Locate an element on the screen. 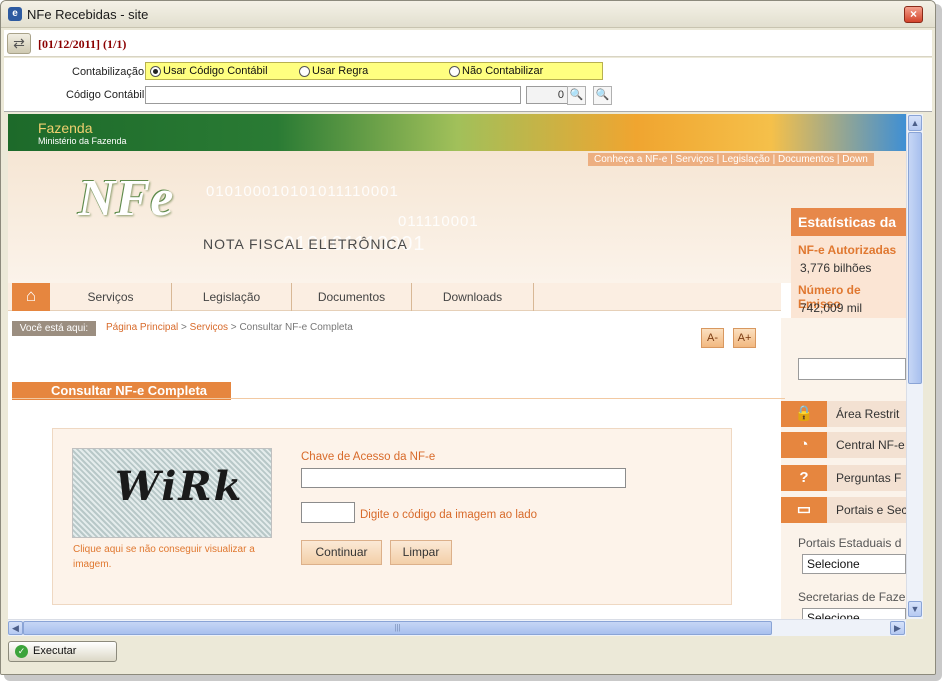 Image resolution: width=942 pixels, height=681 pixels. brand-subtitle: Ministério da Fazenda is located at coordinates (82, 141).